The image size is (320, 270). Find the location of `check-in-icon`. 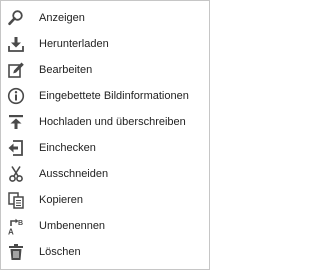

check-in-icon is located at coordinates (16, 148).